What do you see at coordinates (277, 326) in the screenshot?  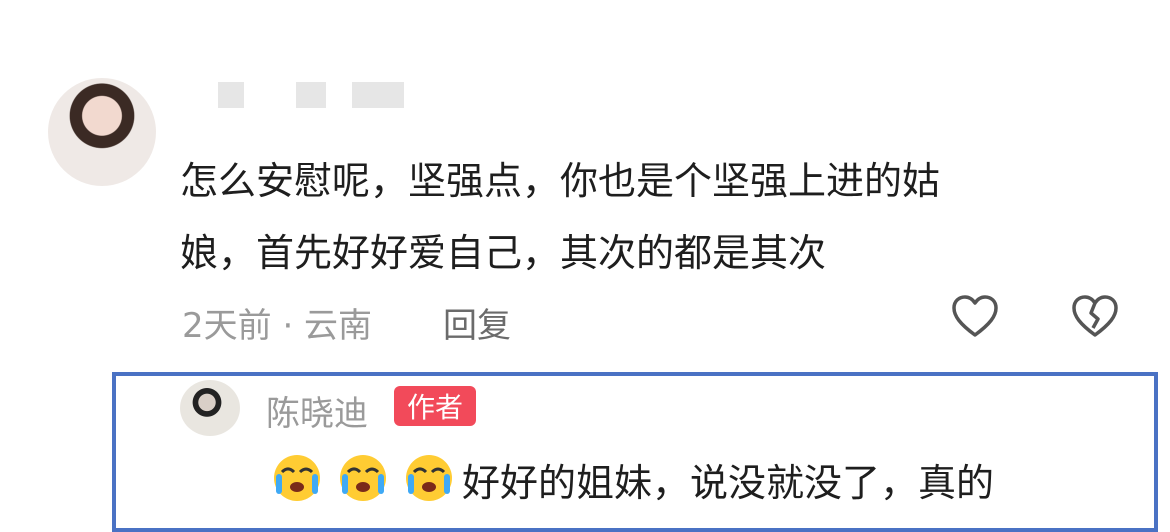 I see `comment-time-location: 2天前 · 云南` at bounding box center [277, 326].